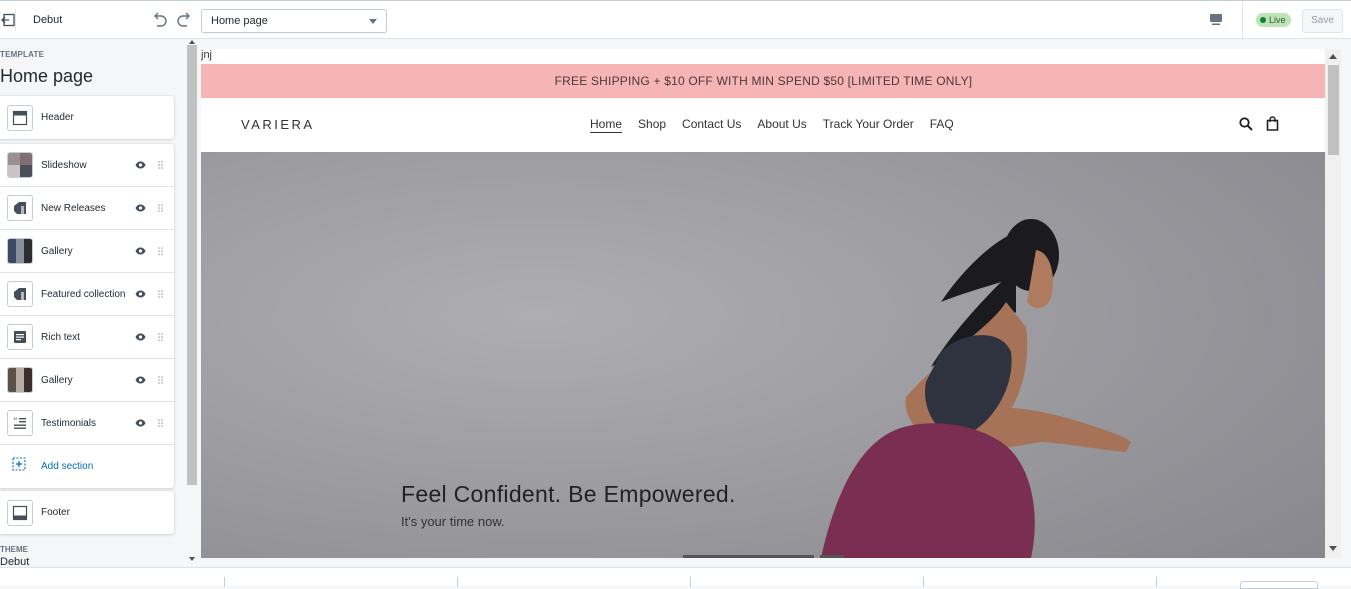 This screenshot has width=1351, height=589. I want to click on save-button: Save, so click(1322, 21).